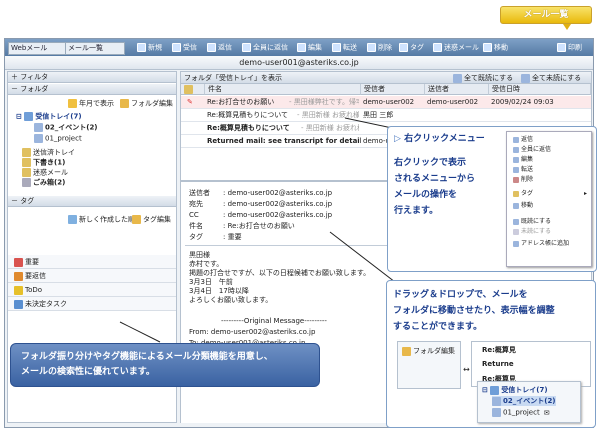  What do you see at coordinates (516, 169) in the screenshot?
I see `forward-icon` at bounding box center [516, 169].